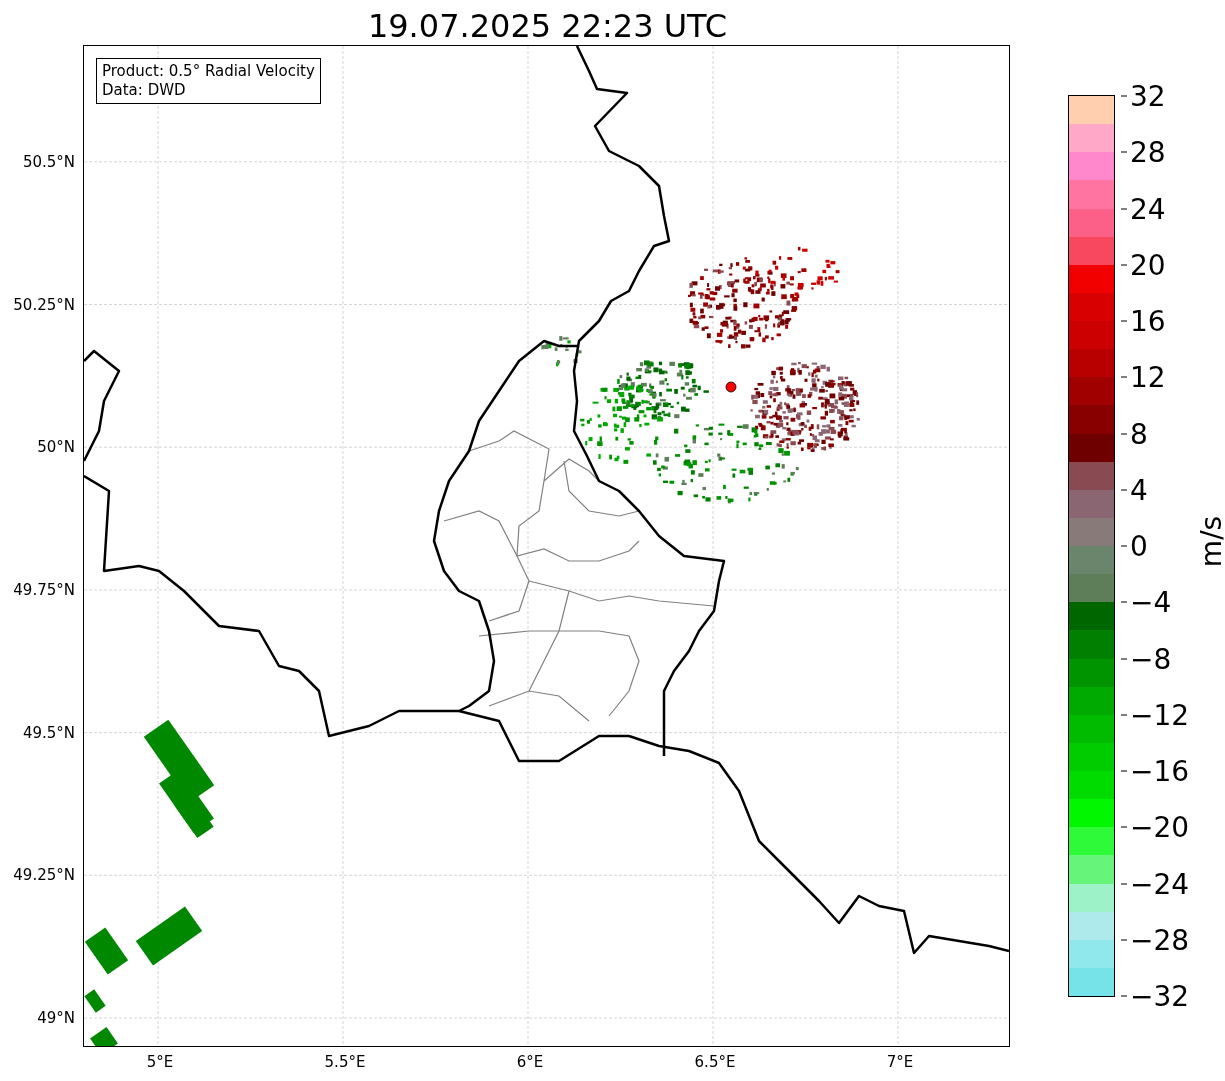 This screenshot has width=1225, height=1081. Describe the element at coordinates (1134, 490) in the screenshot. I see `colorbar-tick-label: 4` at that location.